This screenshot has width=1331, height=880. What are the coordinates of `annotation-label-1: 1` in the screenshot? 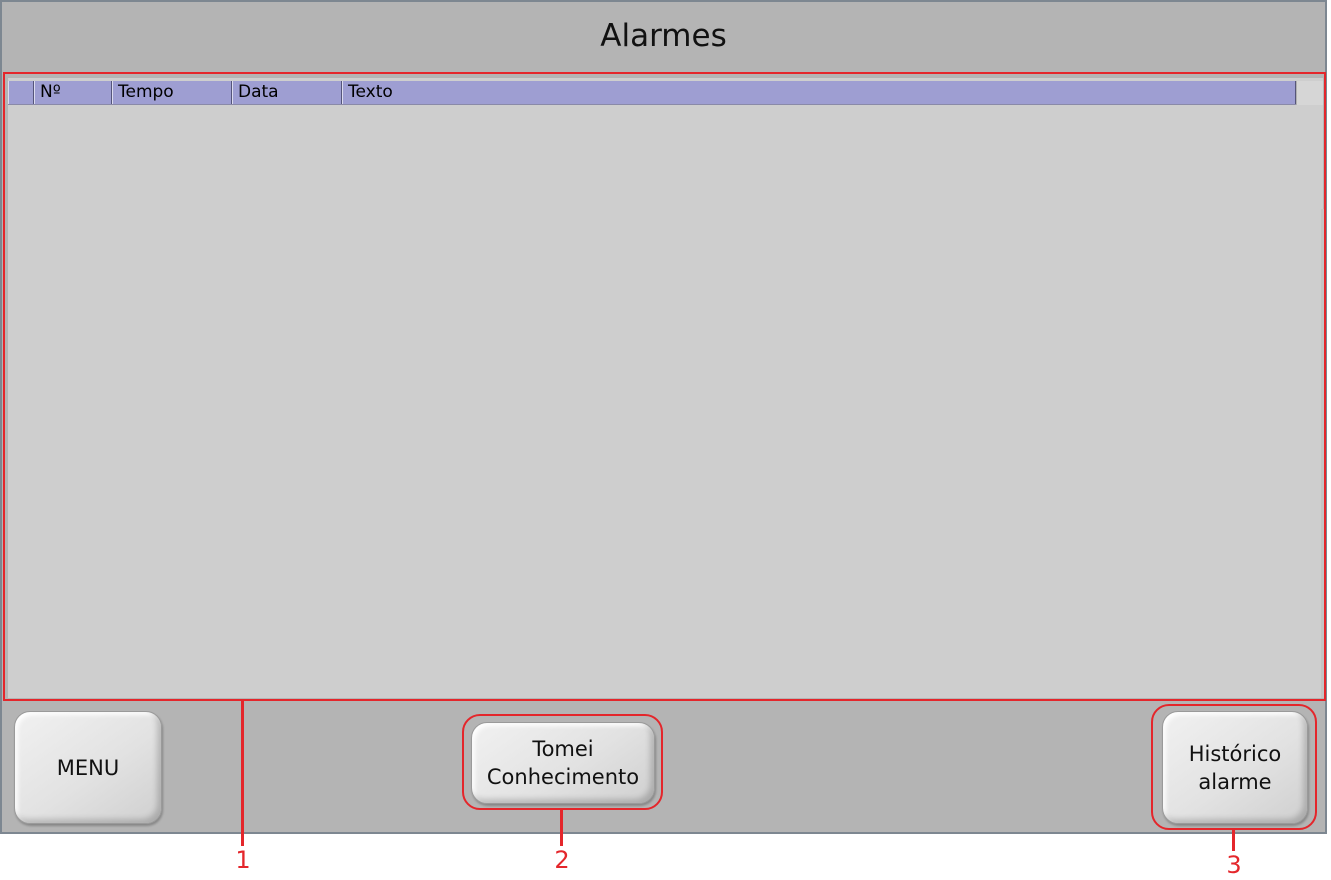 It's located at (243, 860).